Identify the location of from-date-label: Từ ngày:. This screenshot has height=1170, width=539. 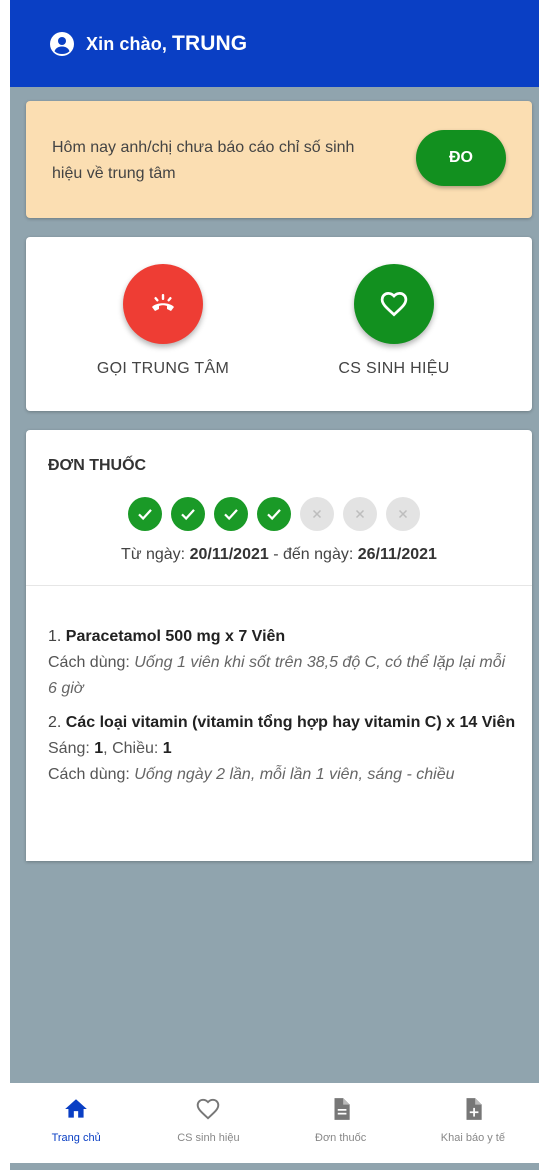
(153, 554).